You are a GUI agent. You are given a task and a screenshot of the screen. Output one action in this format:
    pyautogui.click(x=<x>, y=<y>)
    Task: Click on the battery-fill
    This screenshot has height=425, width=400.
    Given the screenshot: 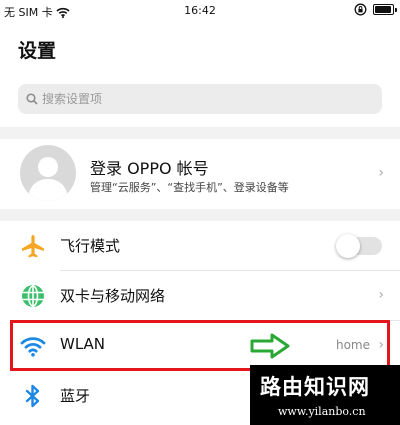 What is the action you would take?
    pyautogui.click(x=383, y=9)
    